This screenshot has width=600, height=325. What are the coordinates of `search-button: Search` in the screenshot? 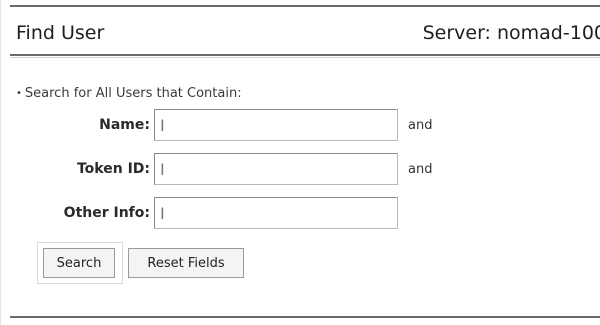 It's located at (79, 263).